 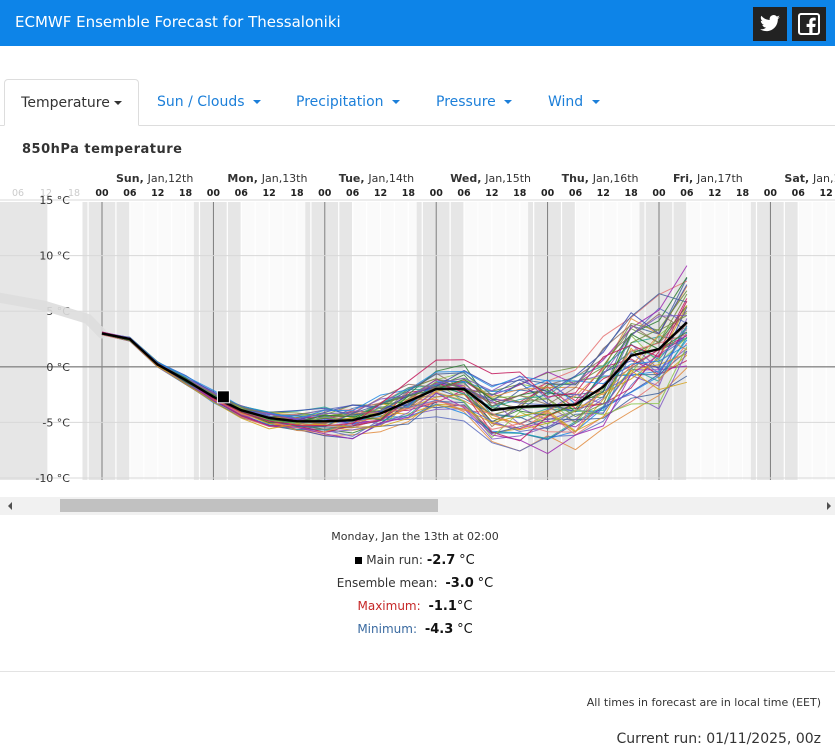 What do you see at coordinates (209, 102) in the screenshot?
I see `tab-sun-clouds: Sun / Clouds` at bounding box center [209, 102].